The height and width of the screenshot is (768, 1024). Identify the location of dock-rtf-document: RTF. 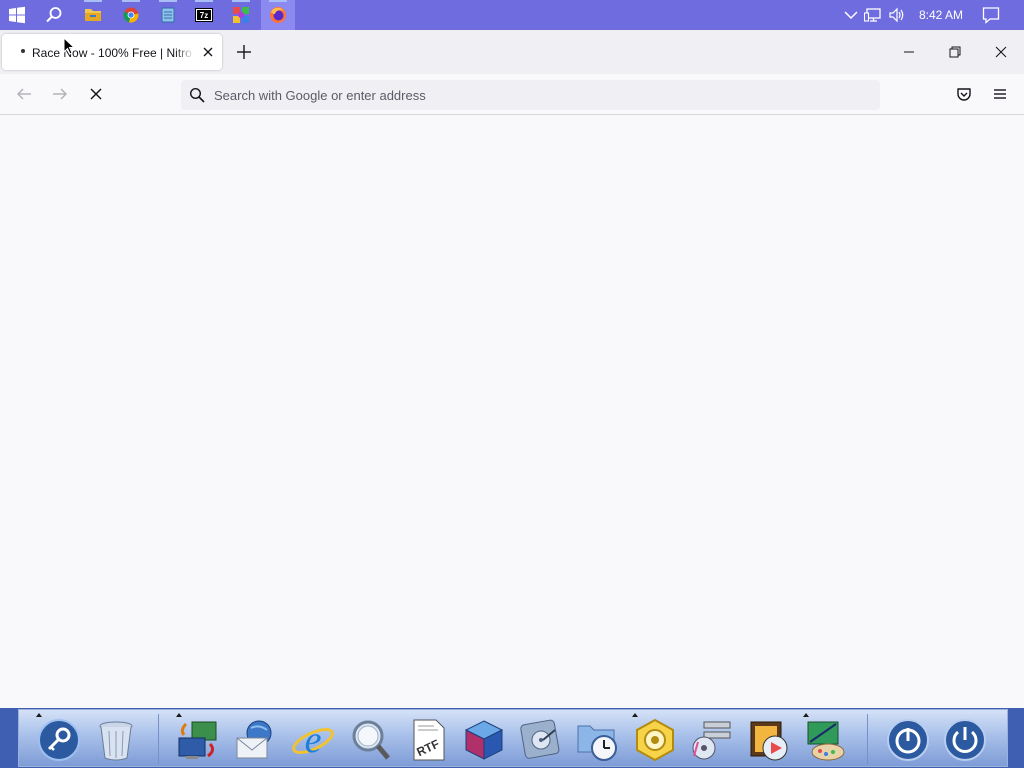
(427, 740).